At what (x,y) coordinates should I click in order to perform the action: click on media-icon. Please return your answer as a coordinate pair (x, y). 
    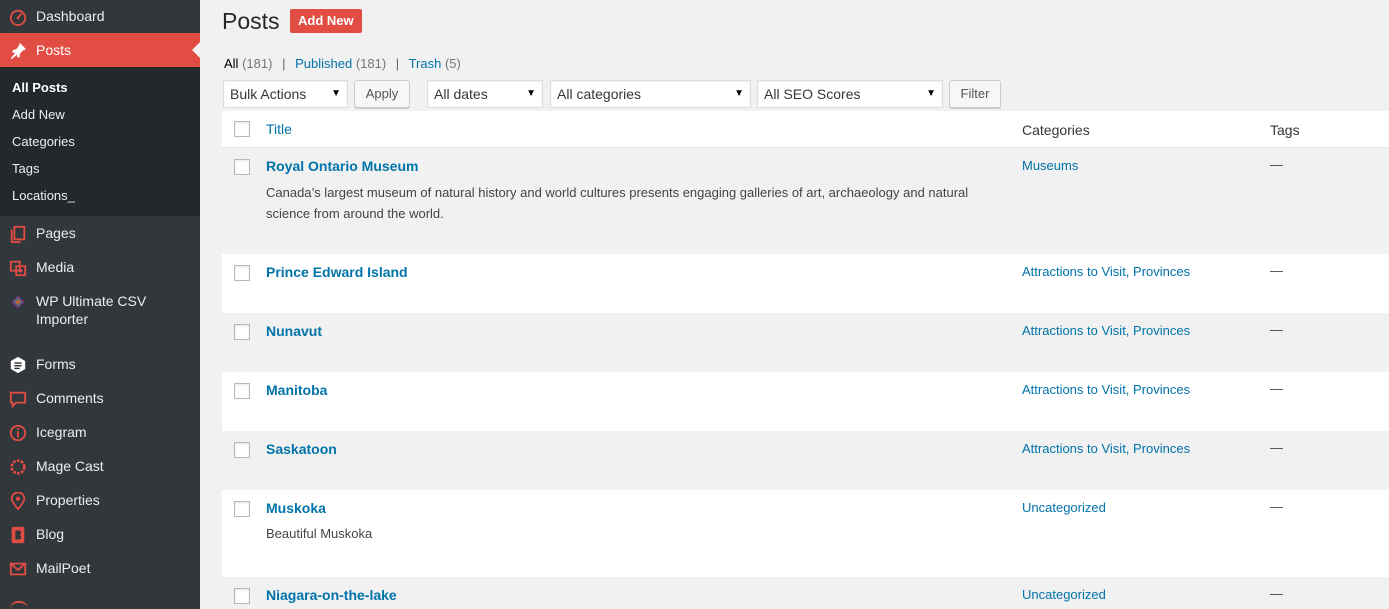
    Looking at the image, I should click on (18, 268).